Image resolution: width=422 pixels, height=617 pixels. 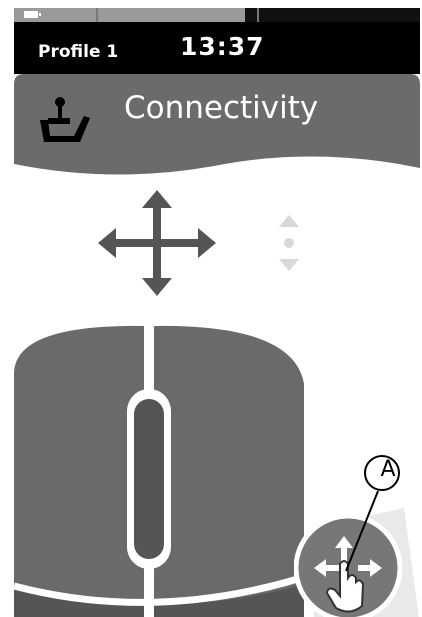 What do you see at coordinates (221, 108) in the screenshot?
I see `page-title: Connectivity` at bounding box center [221, 108].